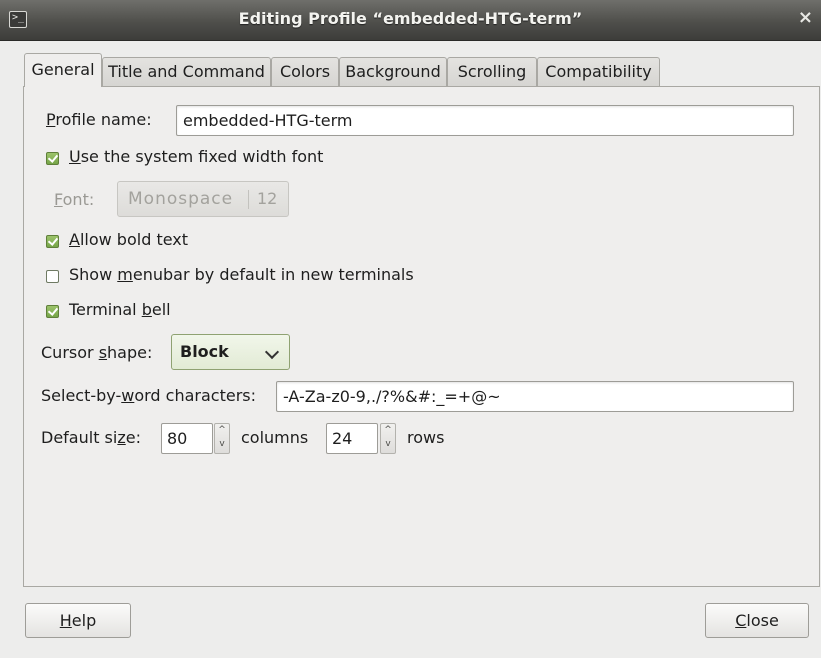 Image resolution: width=821 pixels, height=658 pixels. I want to click on system-font-checkbox, so click(52, 158).